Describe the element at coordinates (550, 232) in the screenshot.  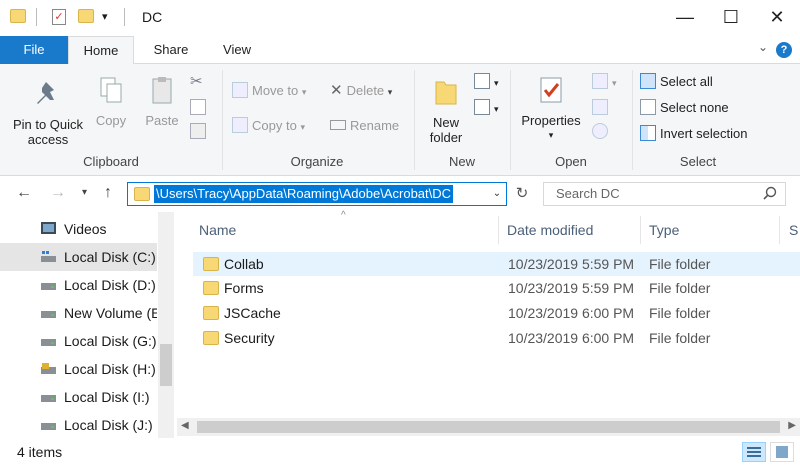
I see `column-header-date-modified: Date modified` at that location.